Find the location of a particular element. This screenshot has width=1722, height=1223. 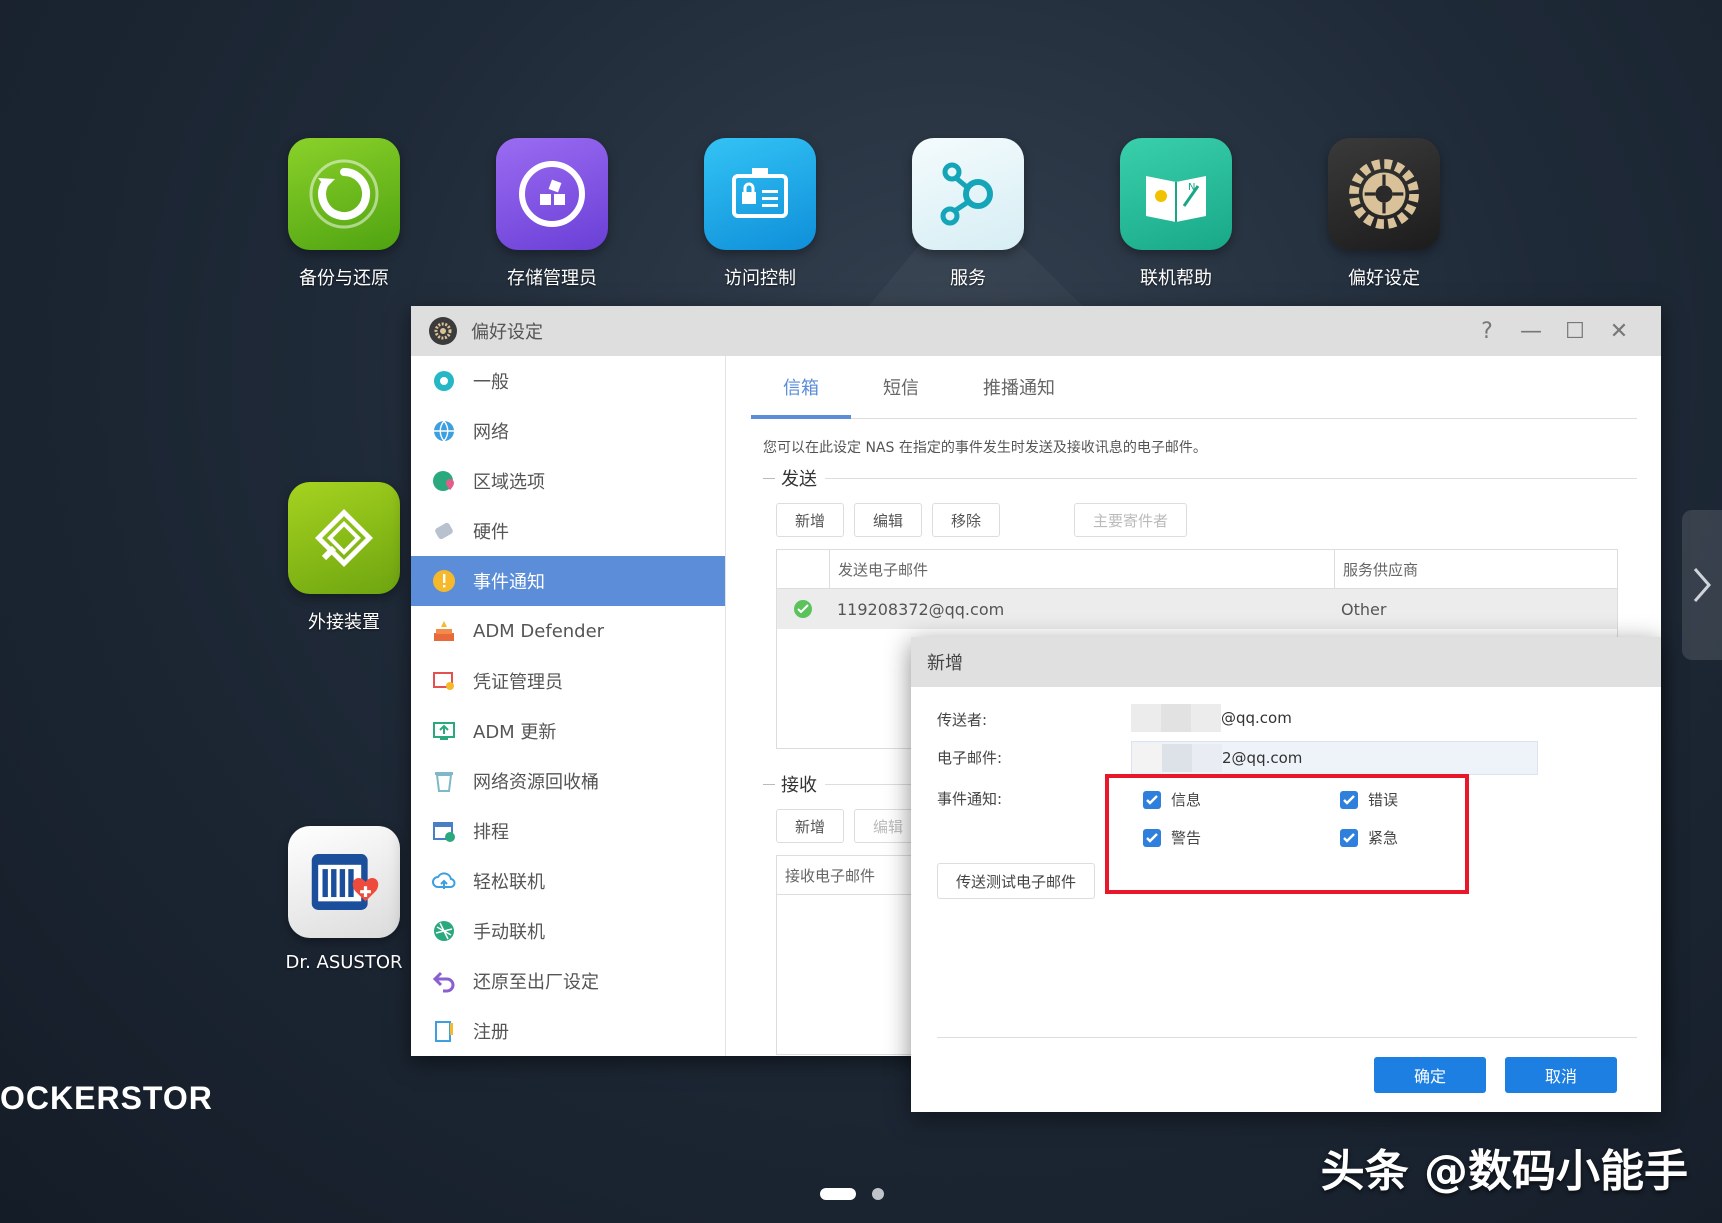

sender-field: @qq.com is located at coordinates (1211, 718).